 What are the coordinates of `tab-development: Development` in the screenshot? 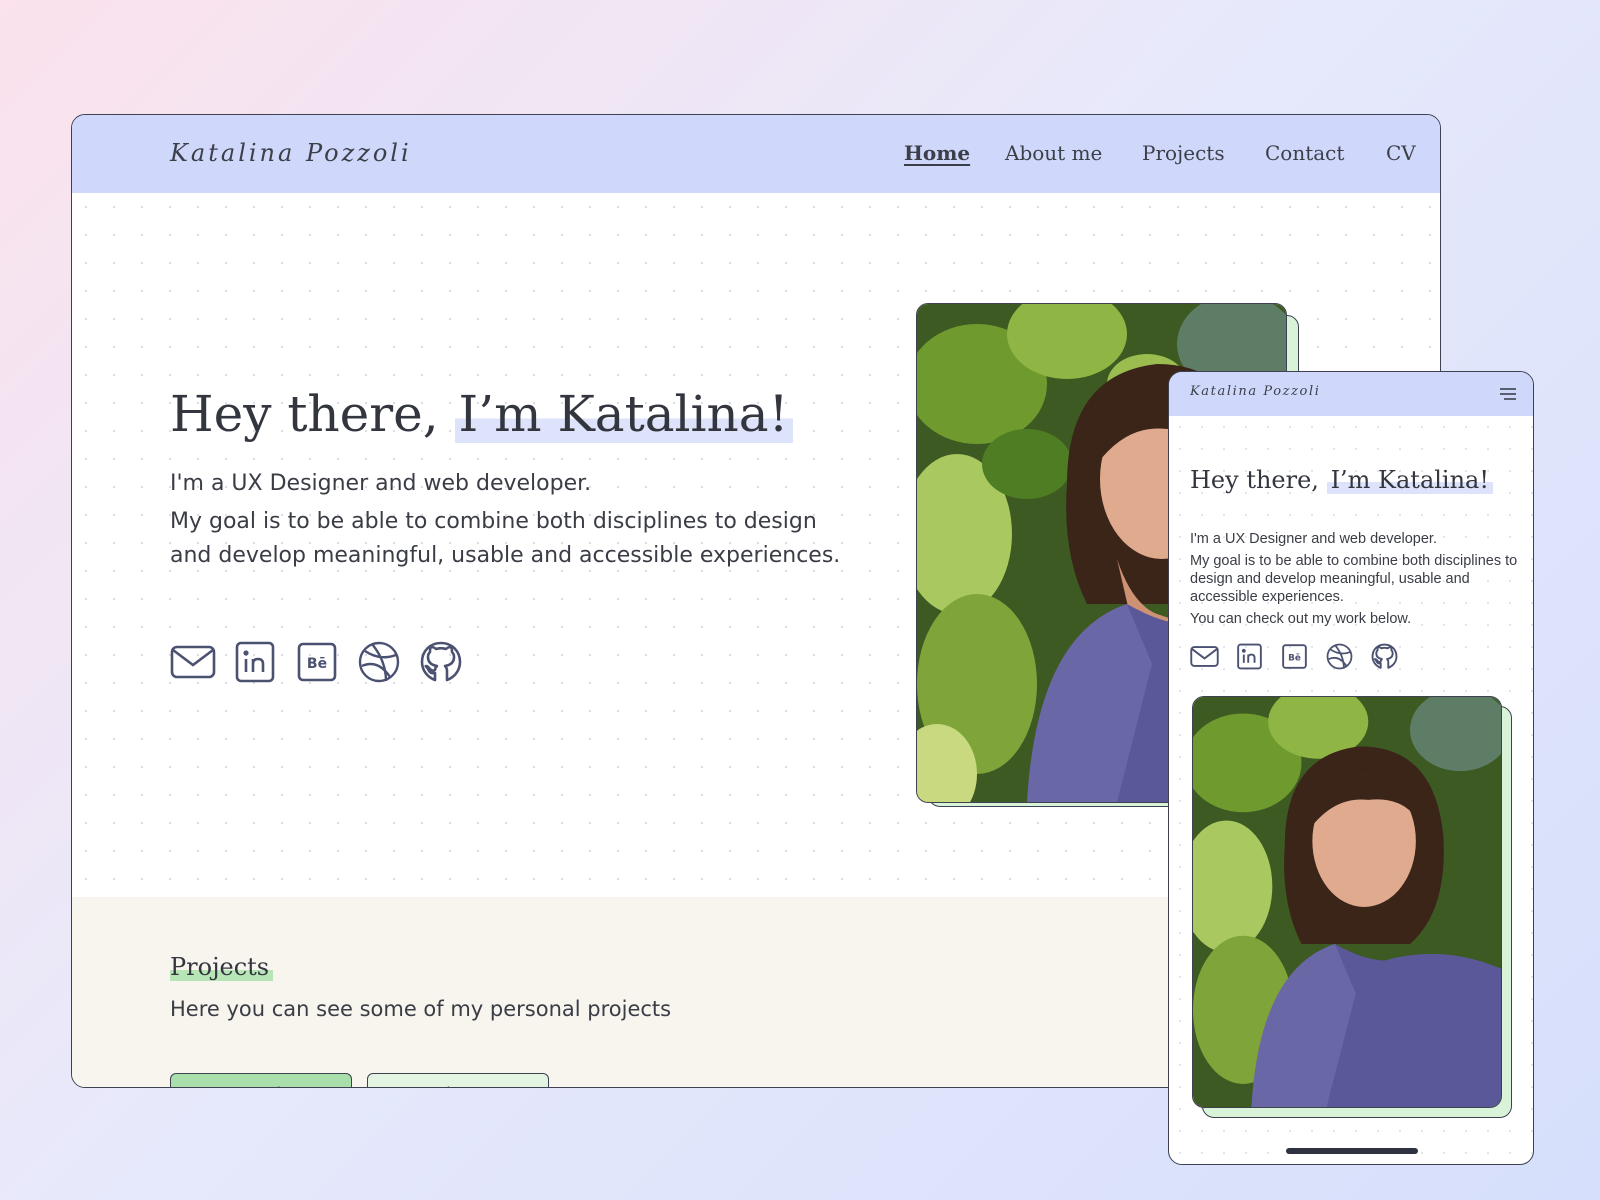 It's located at (458, 1080).